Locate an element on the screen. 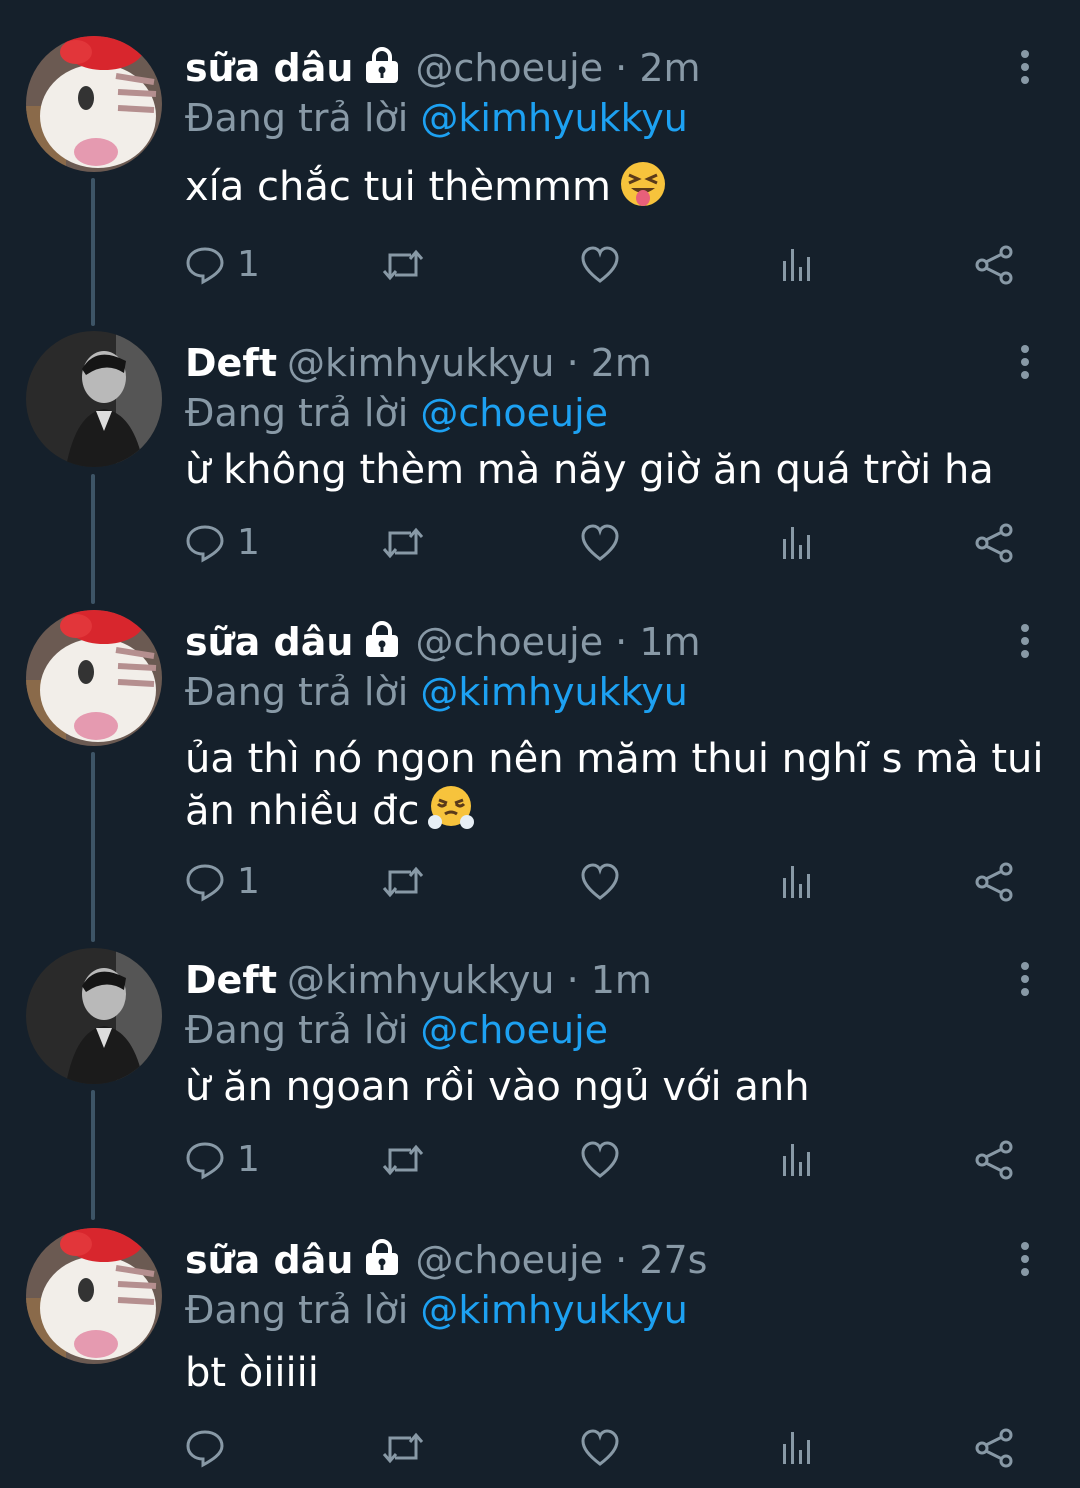 This screenshot has height=1488, width=1080. steam-from-nose-emoji is located at coordinates (451, 814).